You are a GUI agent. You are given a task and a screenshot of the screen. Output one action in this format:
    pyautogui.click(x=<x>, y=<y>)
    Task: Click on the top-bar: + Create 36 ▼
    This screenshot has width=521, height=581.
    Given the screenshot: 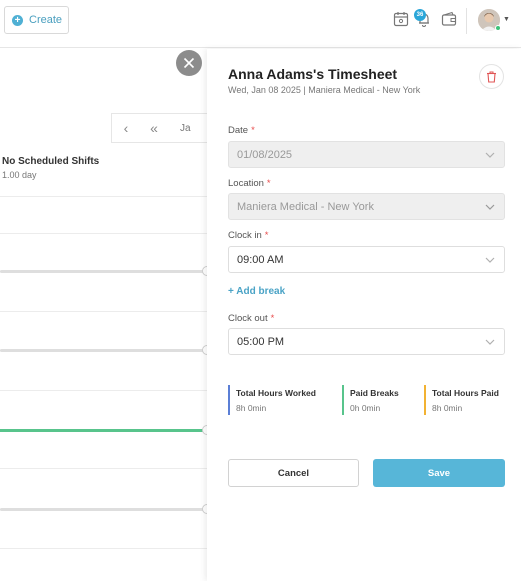 What is the action you would take?
    pyautogui.click(x=260, y=24)
    